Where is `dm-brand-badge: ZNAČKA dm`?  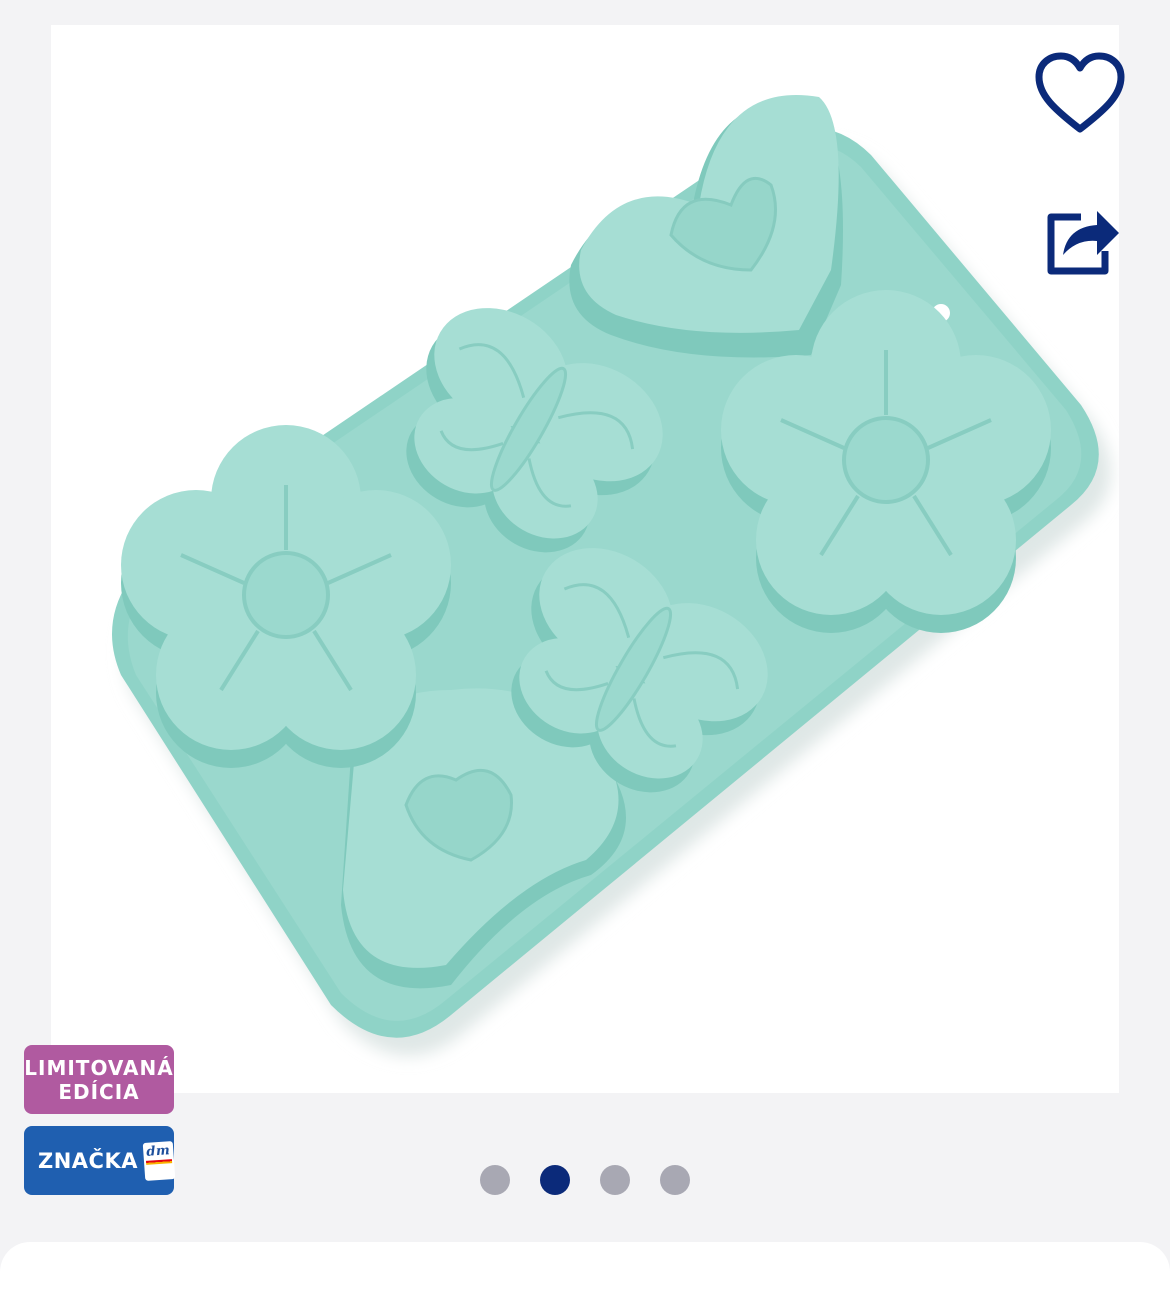
dm-brand-badge: ZNAČKA dm is located at coordinates (100, 1160).